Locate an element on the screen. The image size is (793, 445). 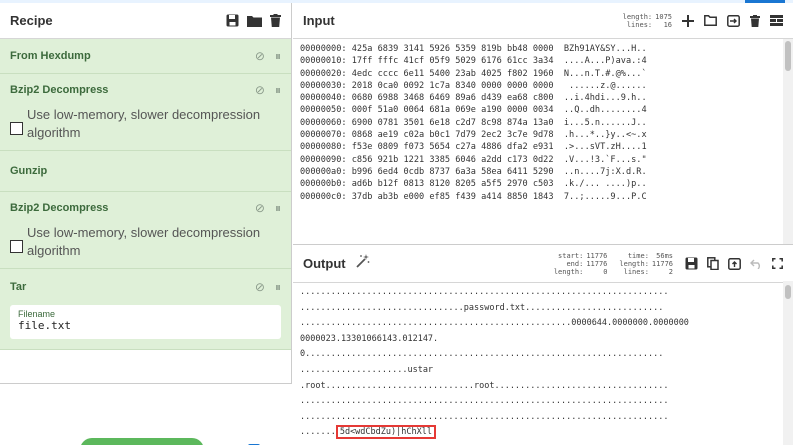
open-folder-icon is located at coordinates (710, 20).